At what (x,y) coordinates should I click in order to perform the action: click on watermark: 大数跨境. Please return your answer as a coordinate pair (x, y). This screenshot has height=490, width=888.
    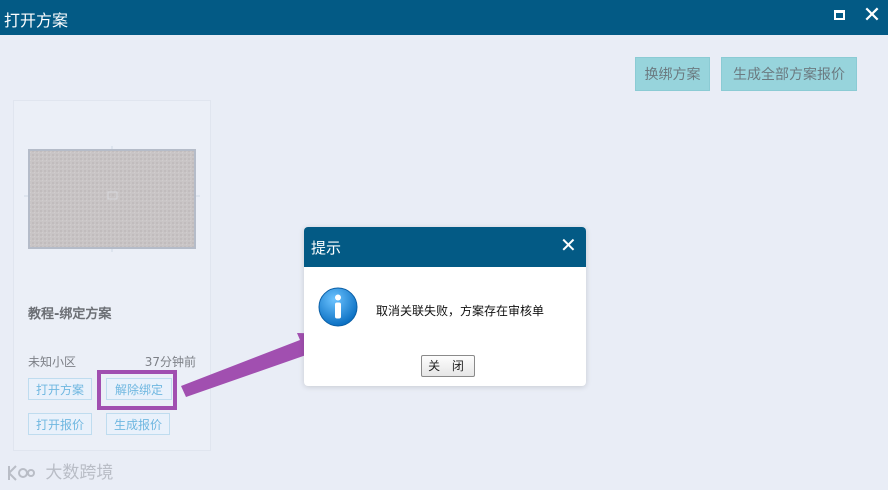
    Looking at the image, I should click on (59, 470).